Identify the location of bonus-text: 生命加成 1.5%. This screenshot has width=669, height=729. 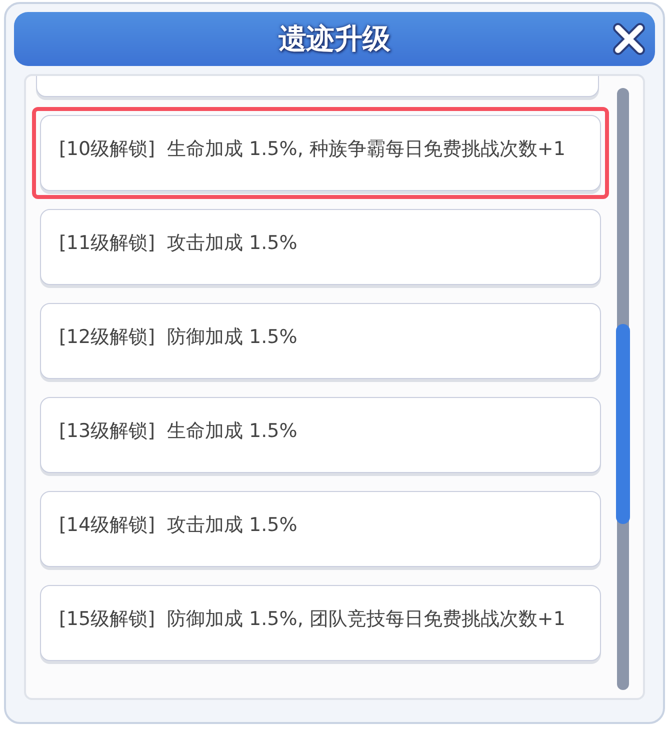
(232, 431).